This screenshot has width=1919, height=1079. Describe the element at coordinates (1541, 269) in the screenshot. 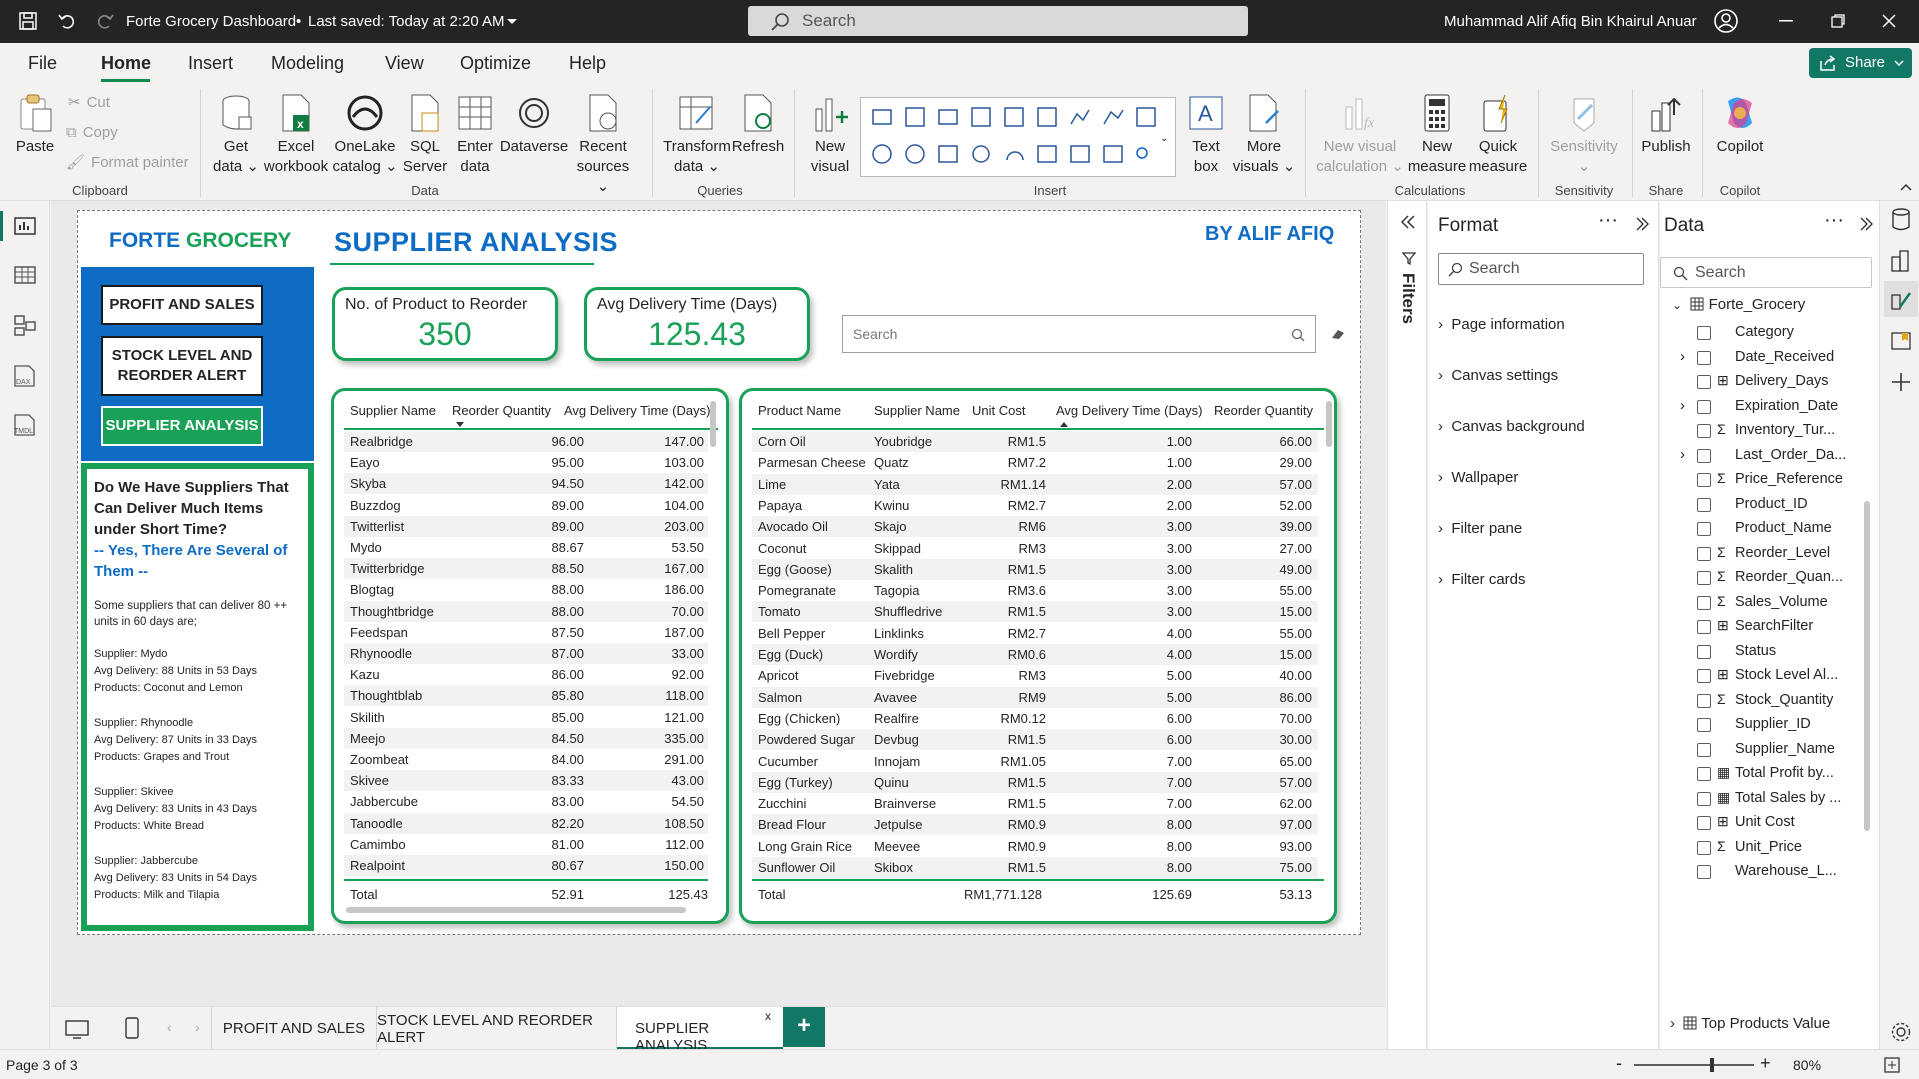

I see `format-search: Search` at that location.